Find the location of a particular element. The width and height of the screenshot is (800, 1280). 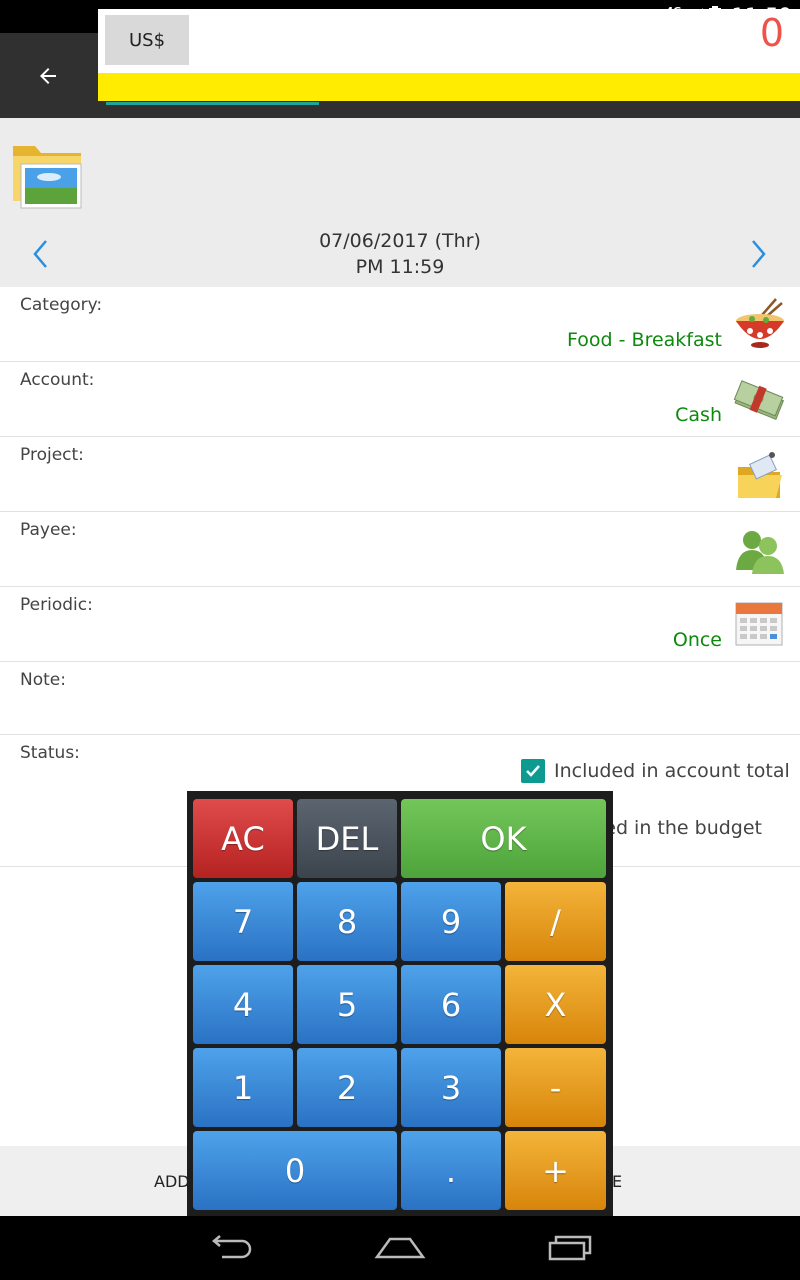

subtract-key: - is located at coordinates (555, 1087).